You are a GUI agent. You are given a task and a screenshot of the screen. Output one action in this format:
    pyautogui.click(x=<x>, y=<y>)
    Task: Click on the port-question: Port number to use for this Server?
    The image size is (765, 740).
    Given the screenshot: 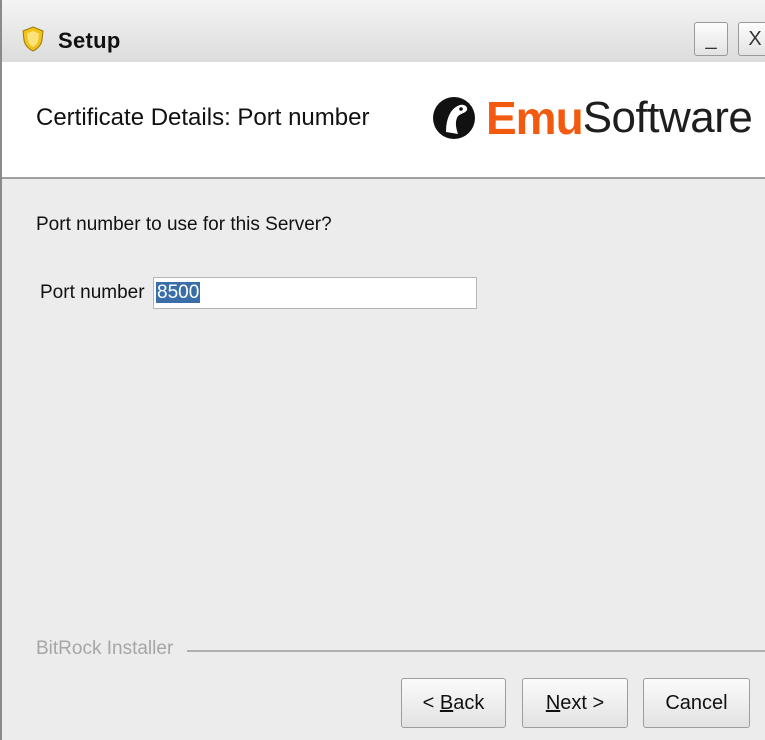 What is the action you would take?
    pyautogui.click(x=184, y=224)
    